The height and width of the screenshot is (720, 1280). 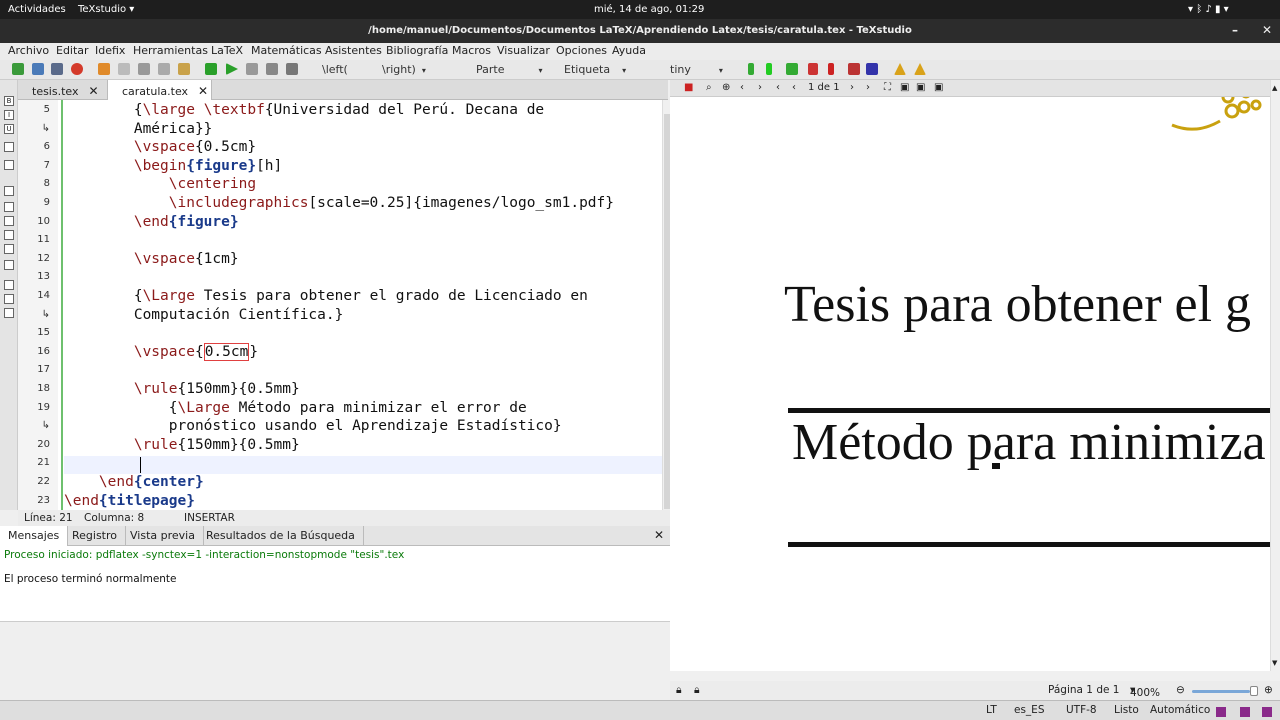 What do you see at coordinates (1221, 691) in the screenshot?
I see `zoom-slider` at bounding box center [1221, 691].